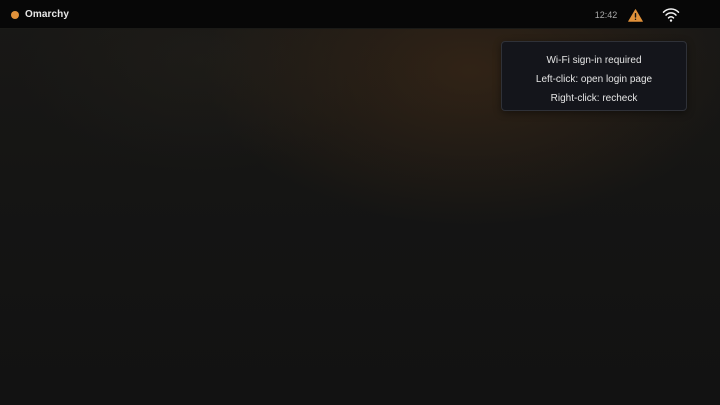 The image size is (720, 405). Describe the element at coordinates (360, 14) in the screenshot. I see `top-bar: Omarchy 12:42` at that location.